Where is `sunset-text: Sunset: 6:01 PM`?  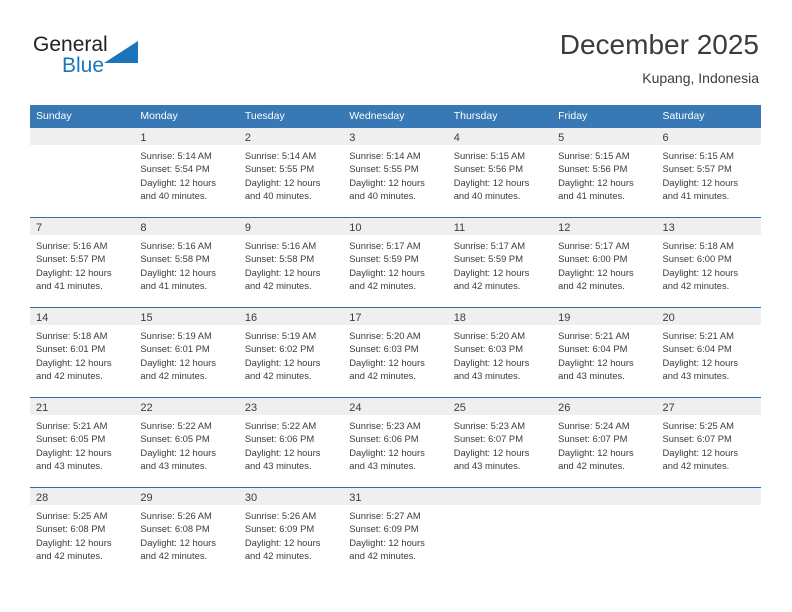 sunset-text: Sunset: 6:01 PM is located at coordinates (175, 349).